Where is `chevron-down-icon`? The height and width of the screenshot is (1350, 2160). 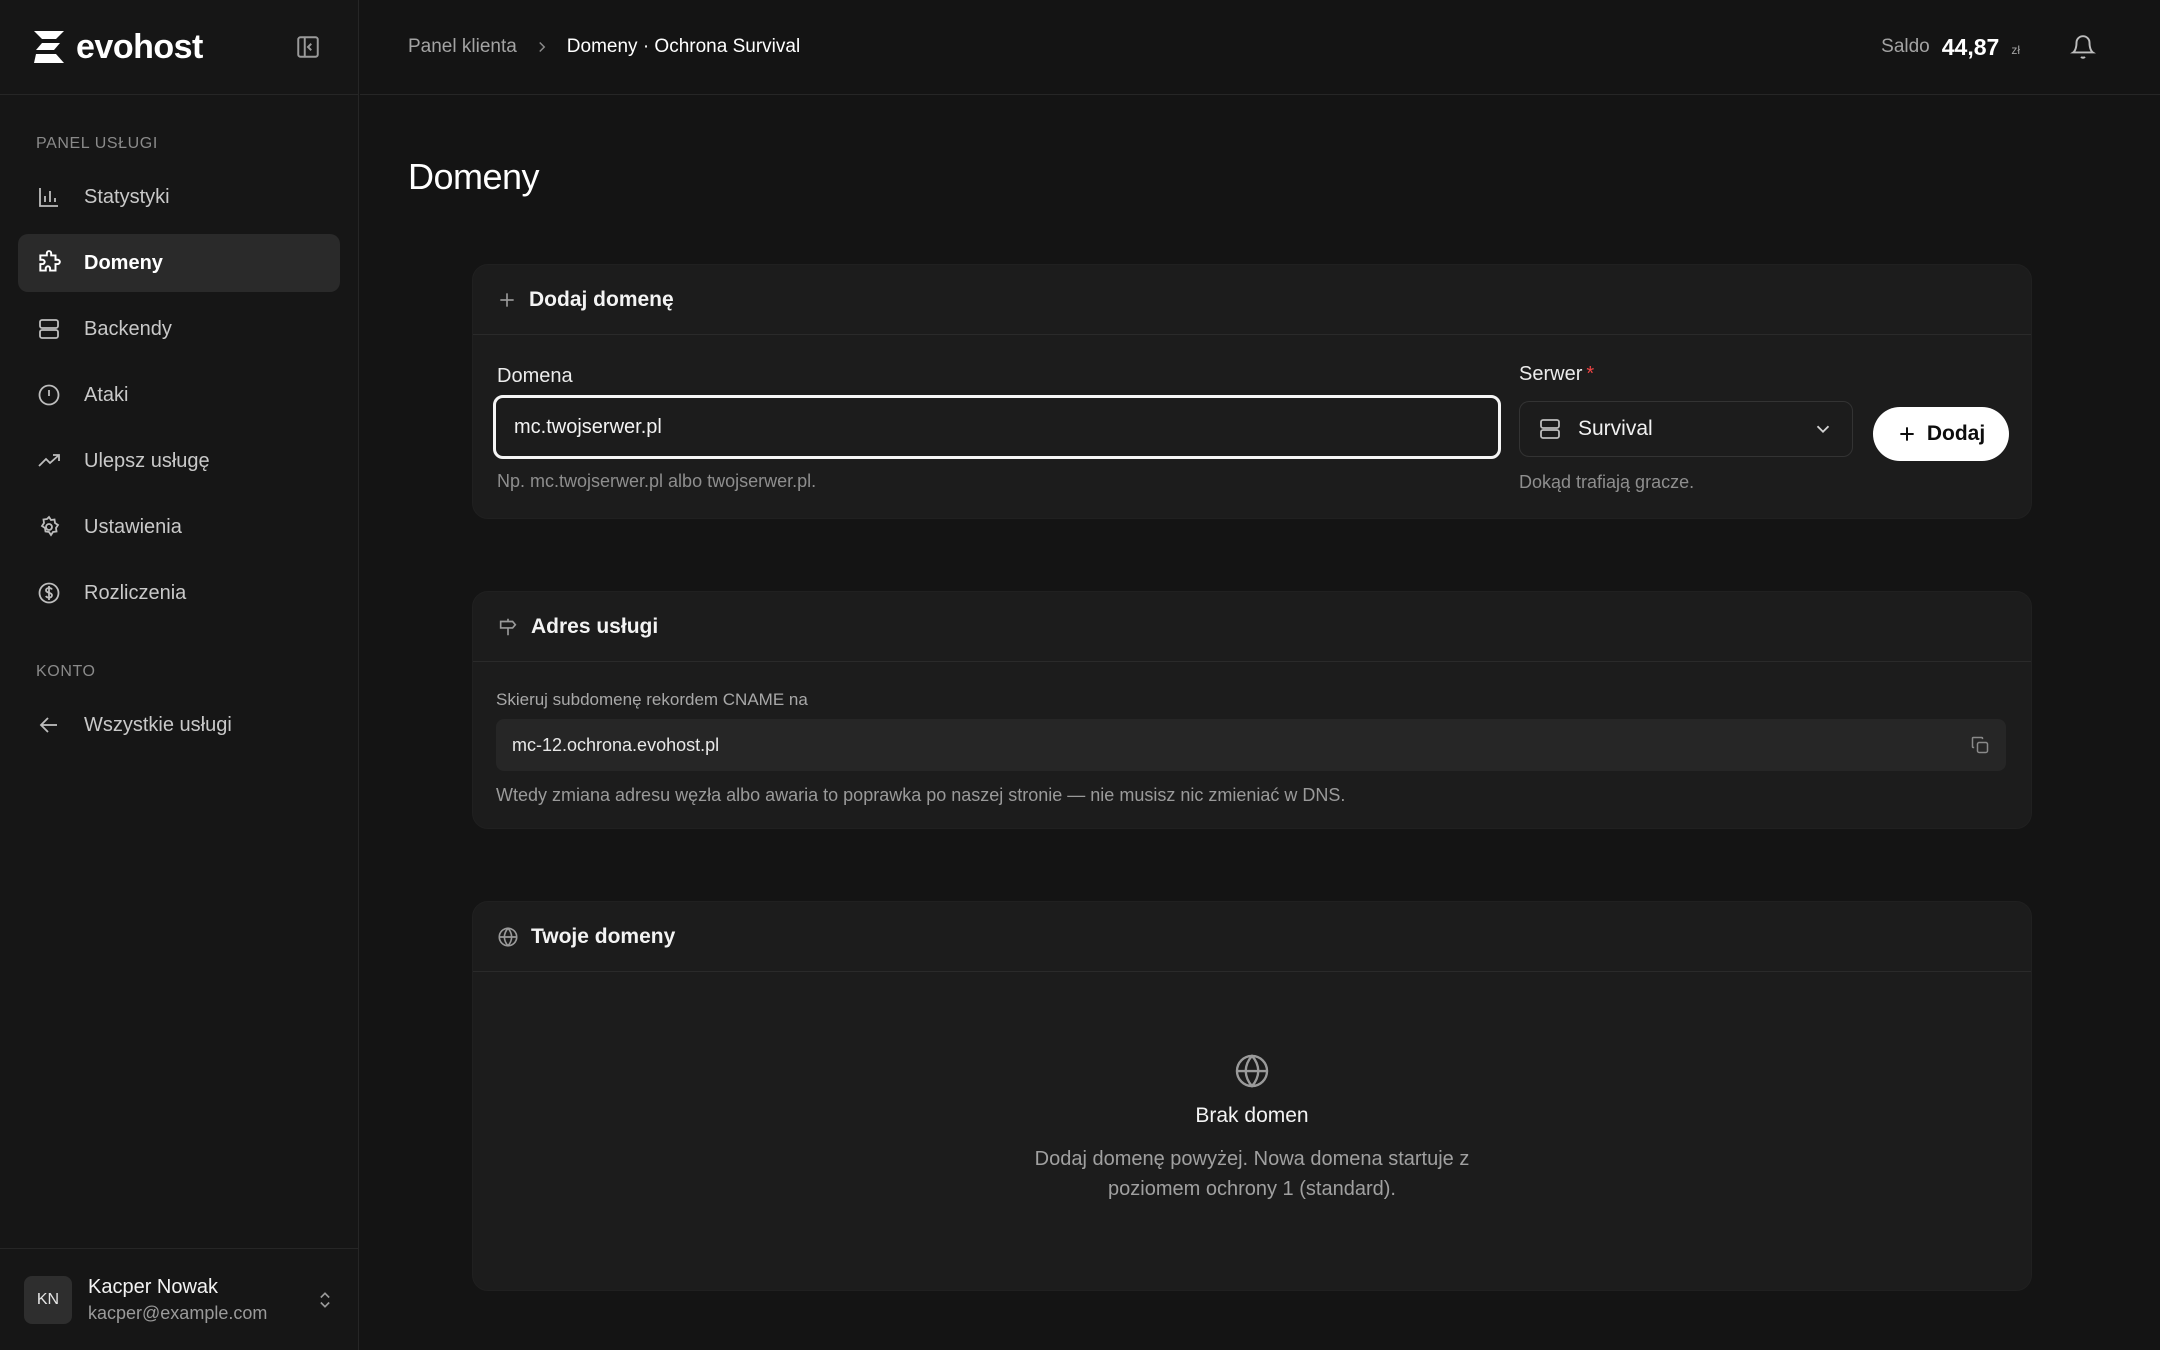 chevron-down-icon is located at coordinates (1823, 429).